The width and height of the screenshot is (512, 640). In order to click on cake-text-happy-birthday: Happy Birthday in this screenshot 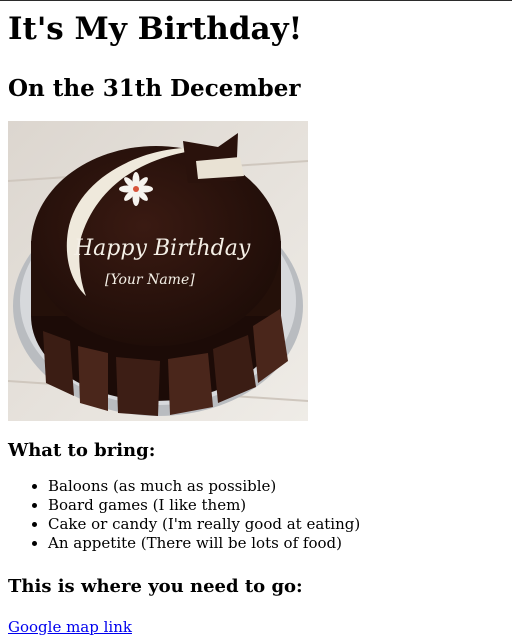, I will do `click(162, 248)`.